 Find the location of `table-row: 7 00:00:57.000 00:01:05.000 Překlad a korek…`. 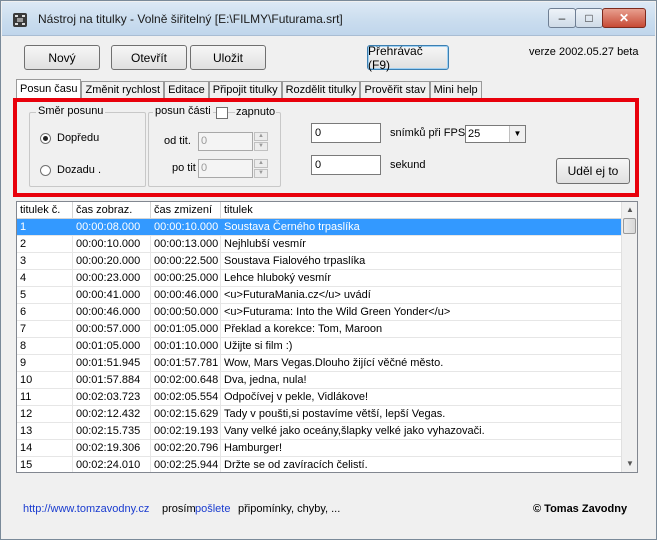

table-row: 7 00:00:57.000 00:01:05.000 Překlad a korek… is located at coordinates (319, 329).